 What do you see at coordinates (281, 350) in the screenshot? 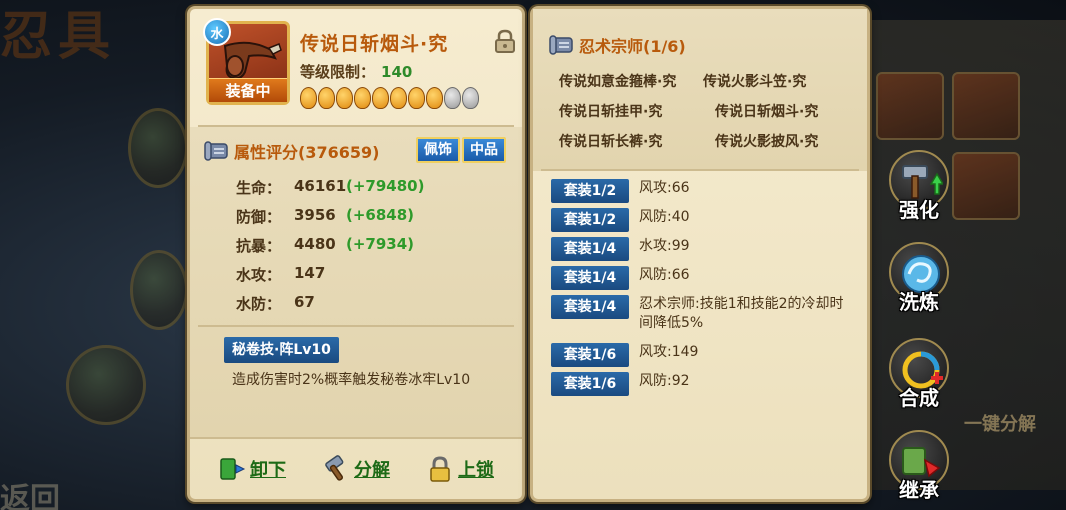
I see `skill-name-tag: 秘卷技·阵Lv10` at bounding box center [281, 350].